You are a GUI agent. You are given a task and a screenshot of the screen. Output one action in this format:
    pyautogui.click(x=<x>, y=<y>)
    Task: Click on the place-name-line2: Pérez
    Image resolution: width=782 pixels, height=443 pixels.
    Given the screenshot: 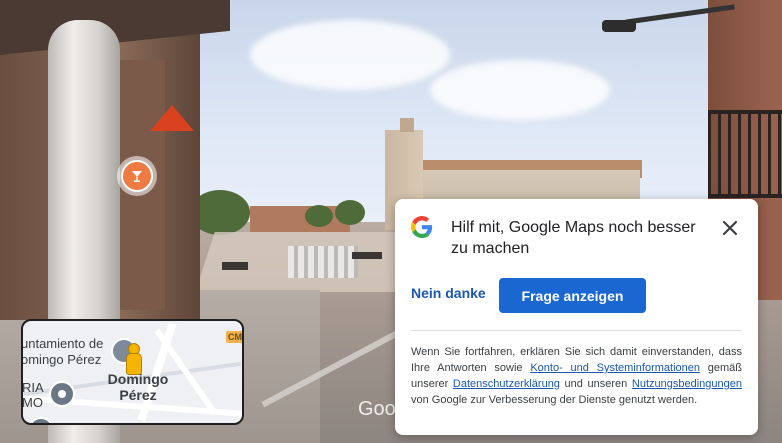 What is the action you would take?
    pyautogui.click(x=138, y=395)
    